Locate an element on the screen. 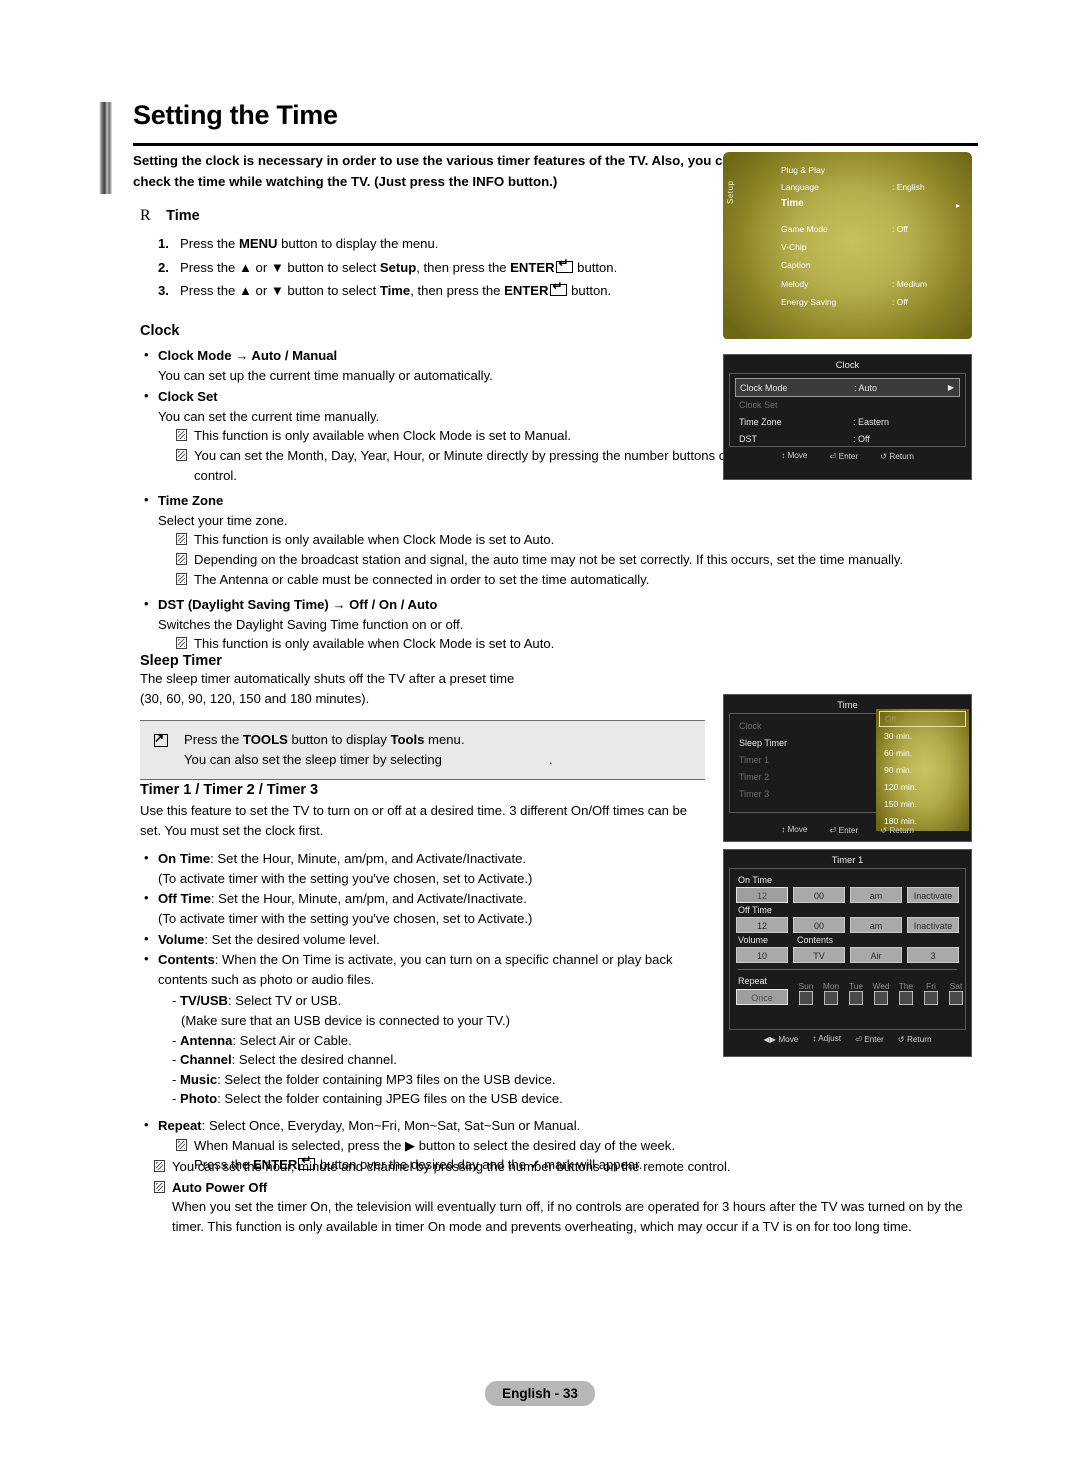 This screenshot has width=1080, height=1482. sub-label-tvusb: TV/USB is located at coordinates (204, 1001).